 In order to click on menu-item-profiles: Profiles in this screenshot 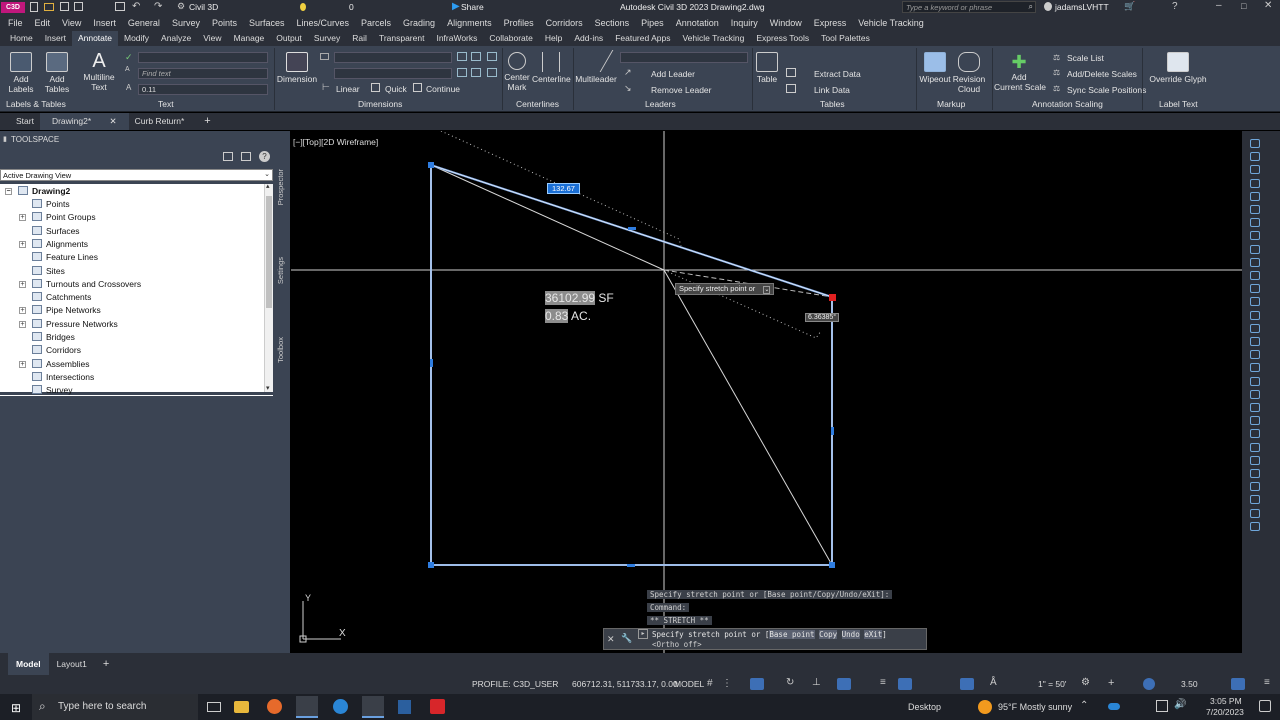, I will do `click(519, 23)`.